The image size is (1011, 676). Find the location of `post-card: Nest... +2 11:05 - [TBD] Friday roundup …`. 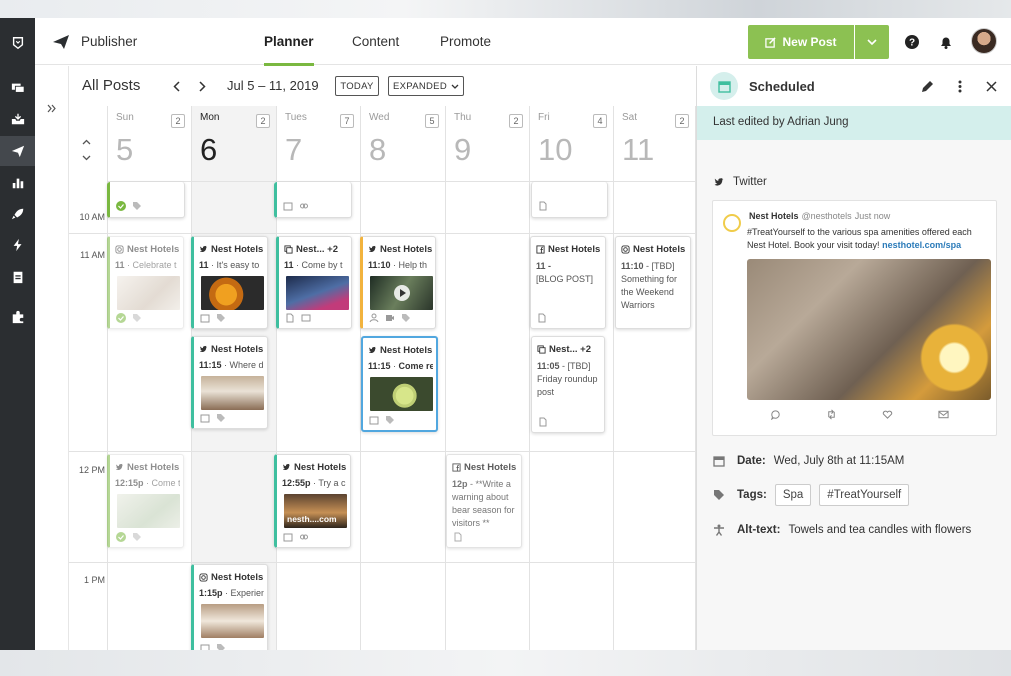

post-card: Nest... +2 11:05 - [TBD] Friday roundup … is located at coordinates (568, 384).